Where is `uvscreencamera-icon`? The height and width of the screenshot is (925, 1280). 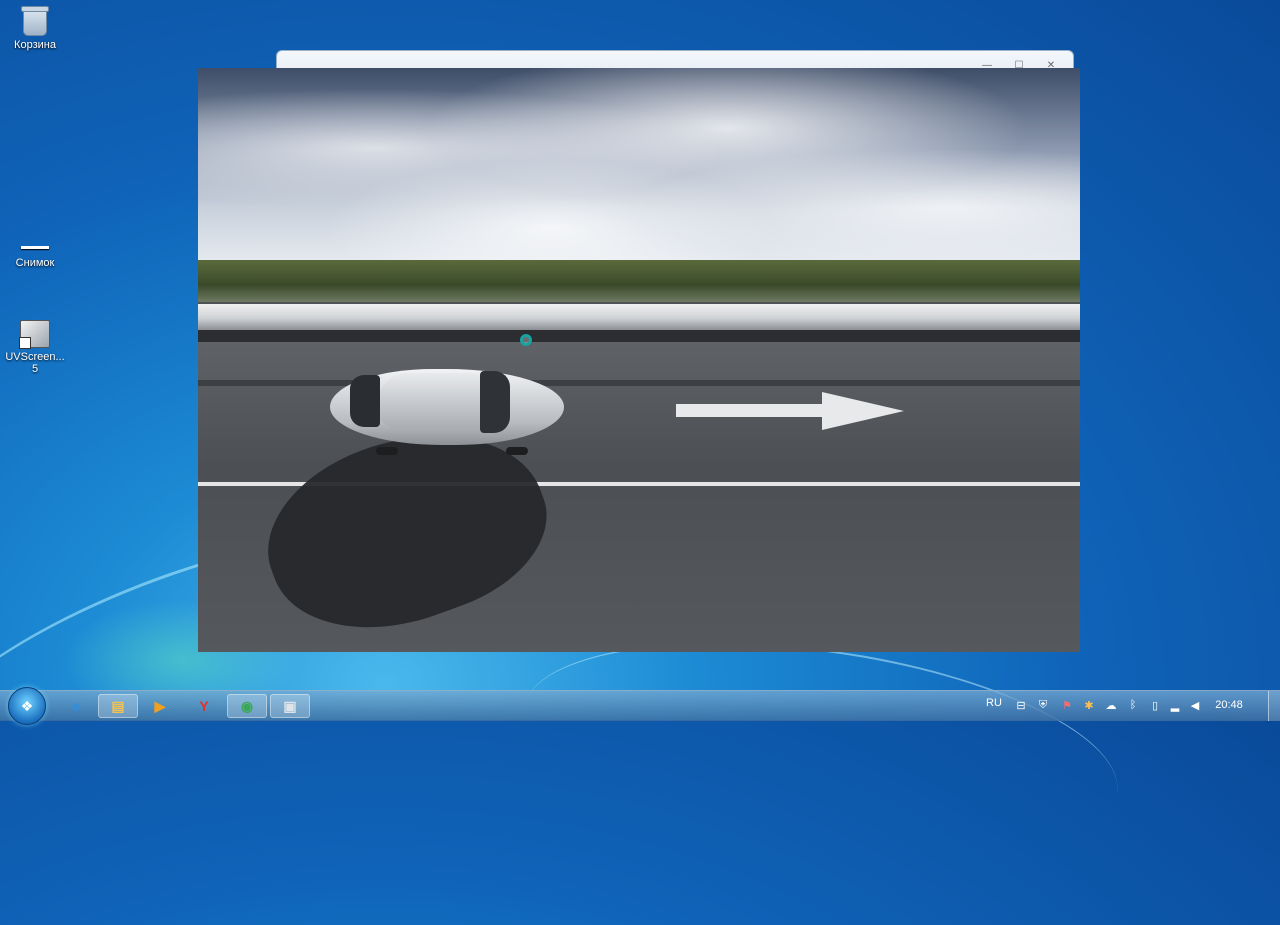
uvscreencamera-icon is located at coordinates (34, 334).